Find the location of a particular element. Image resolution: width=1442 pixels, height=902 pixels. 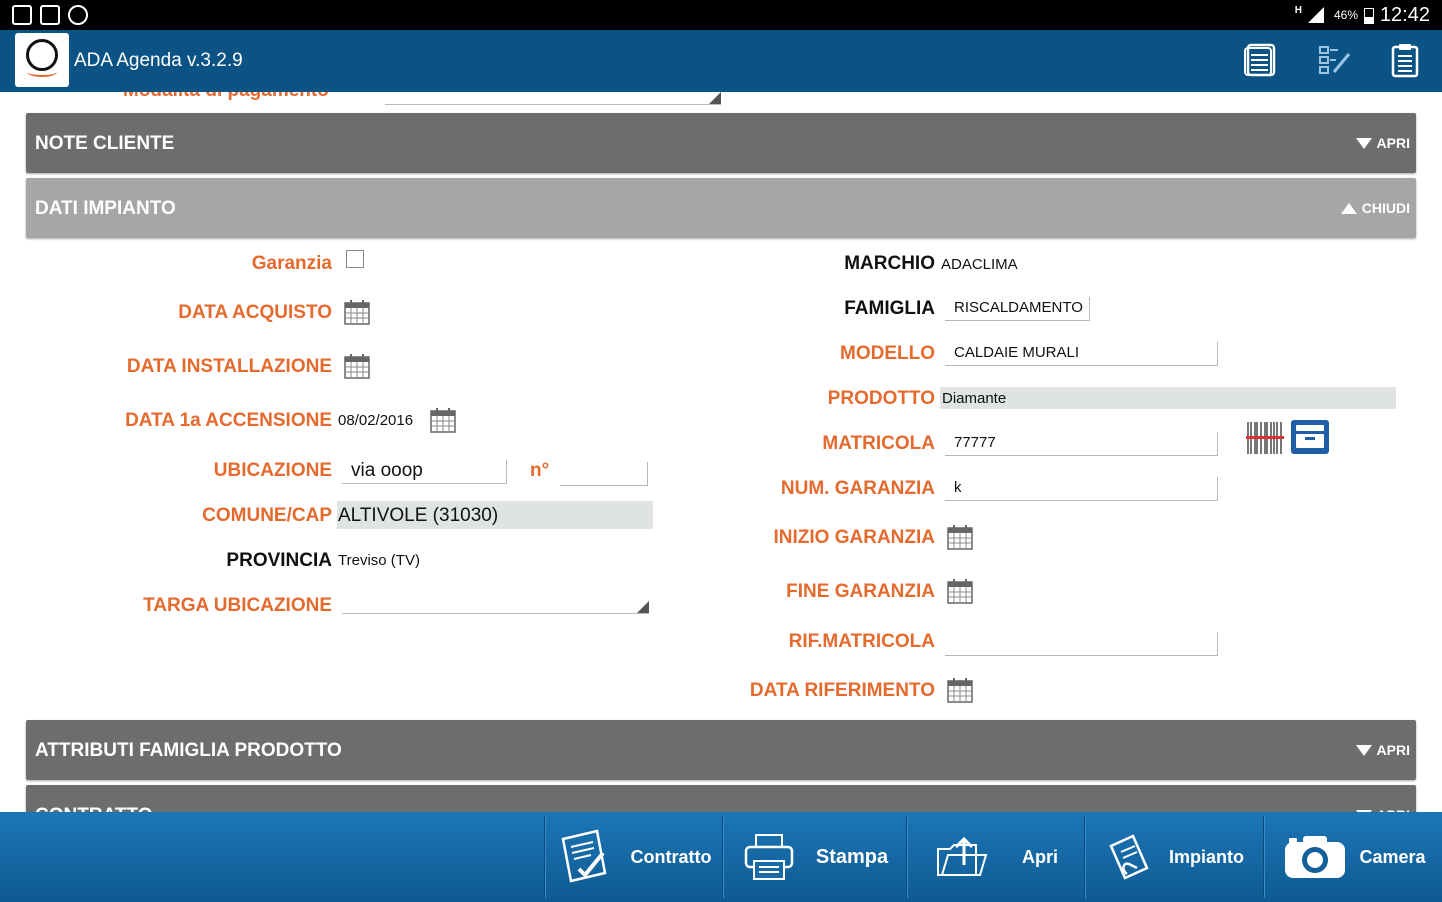

prodotto-value: Diamante is located at coordinates (1168, 398).